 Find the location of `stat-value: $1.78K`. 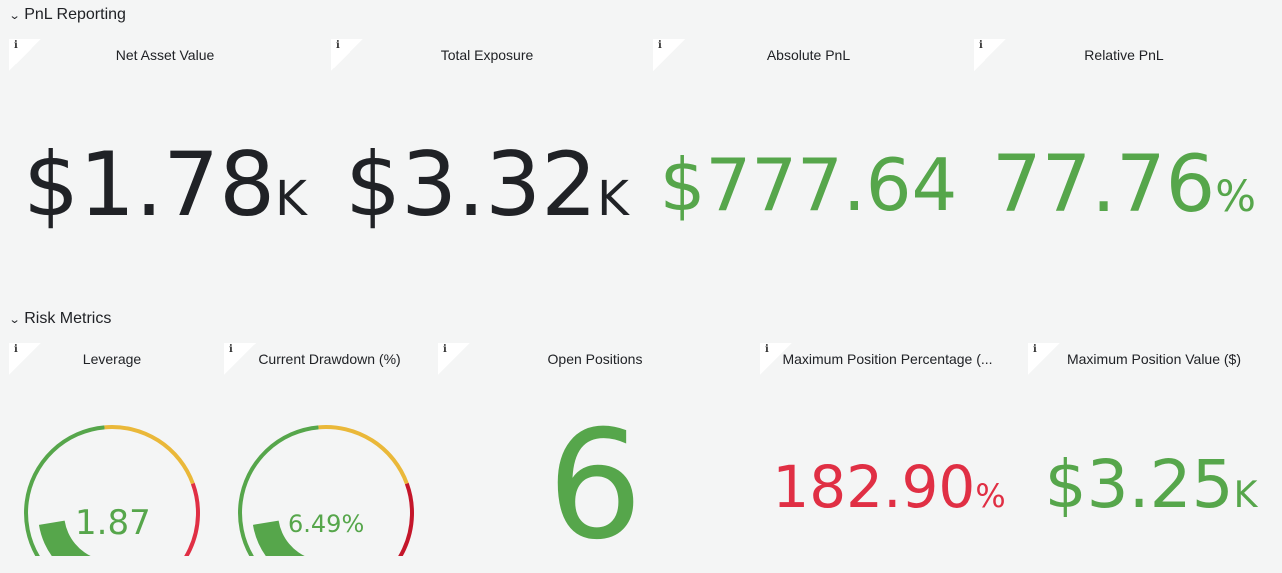

stat-value: $1.78K is located at coordinates (165, 184).